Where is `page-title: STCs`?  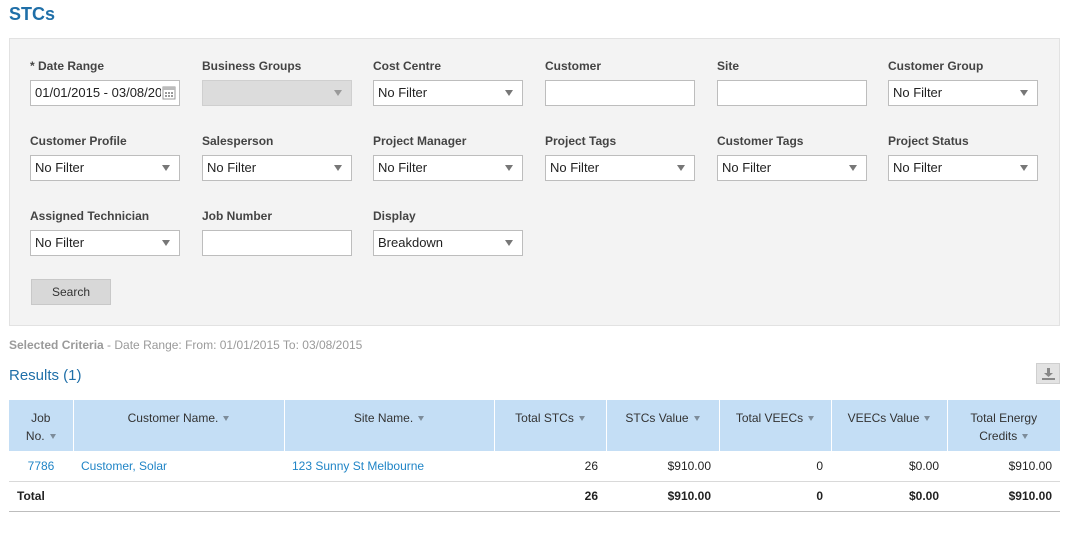
page-title: STCs is located at coordinates (32, 14).